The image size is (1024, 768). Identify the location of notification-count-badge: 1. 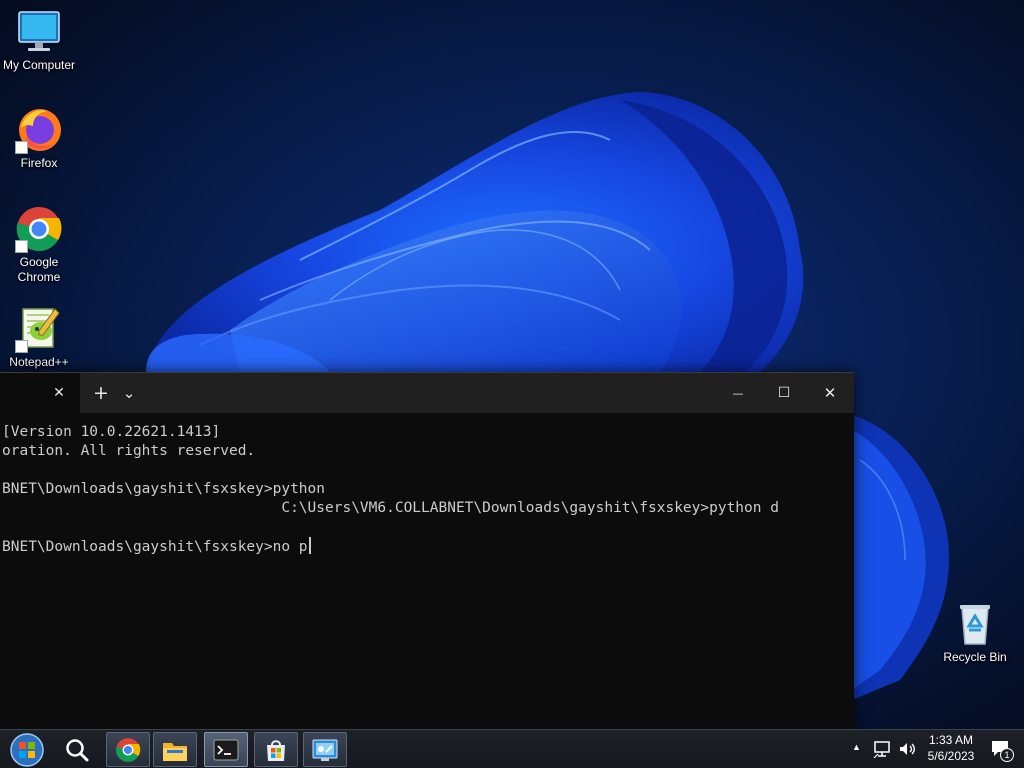
(1007, 755).